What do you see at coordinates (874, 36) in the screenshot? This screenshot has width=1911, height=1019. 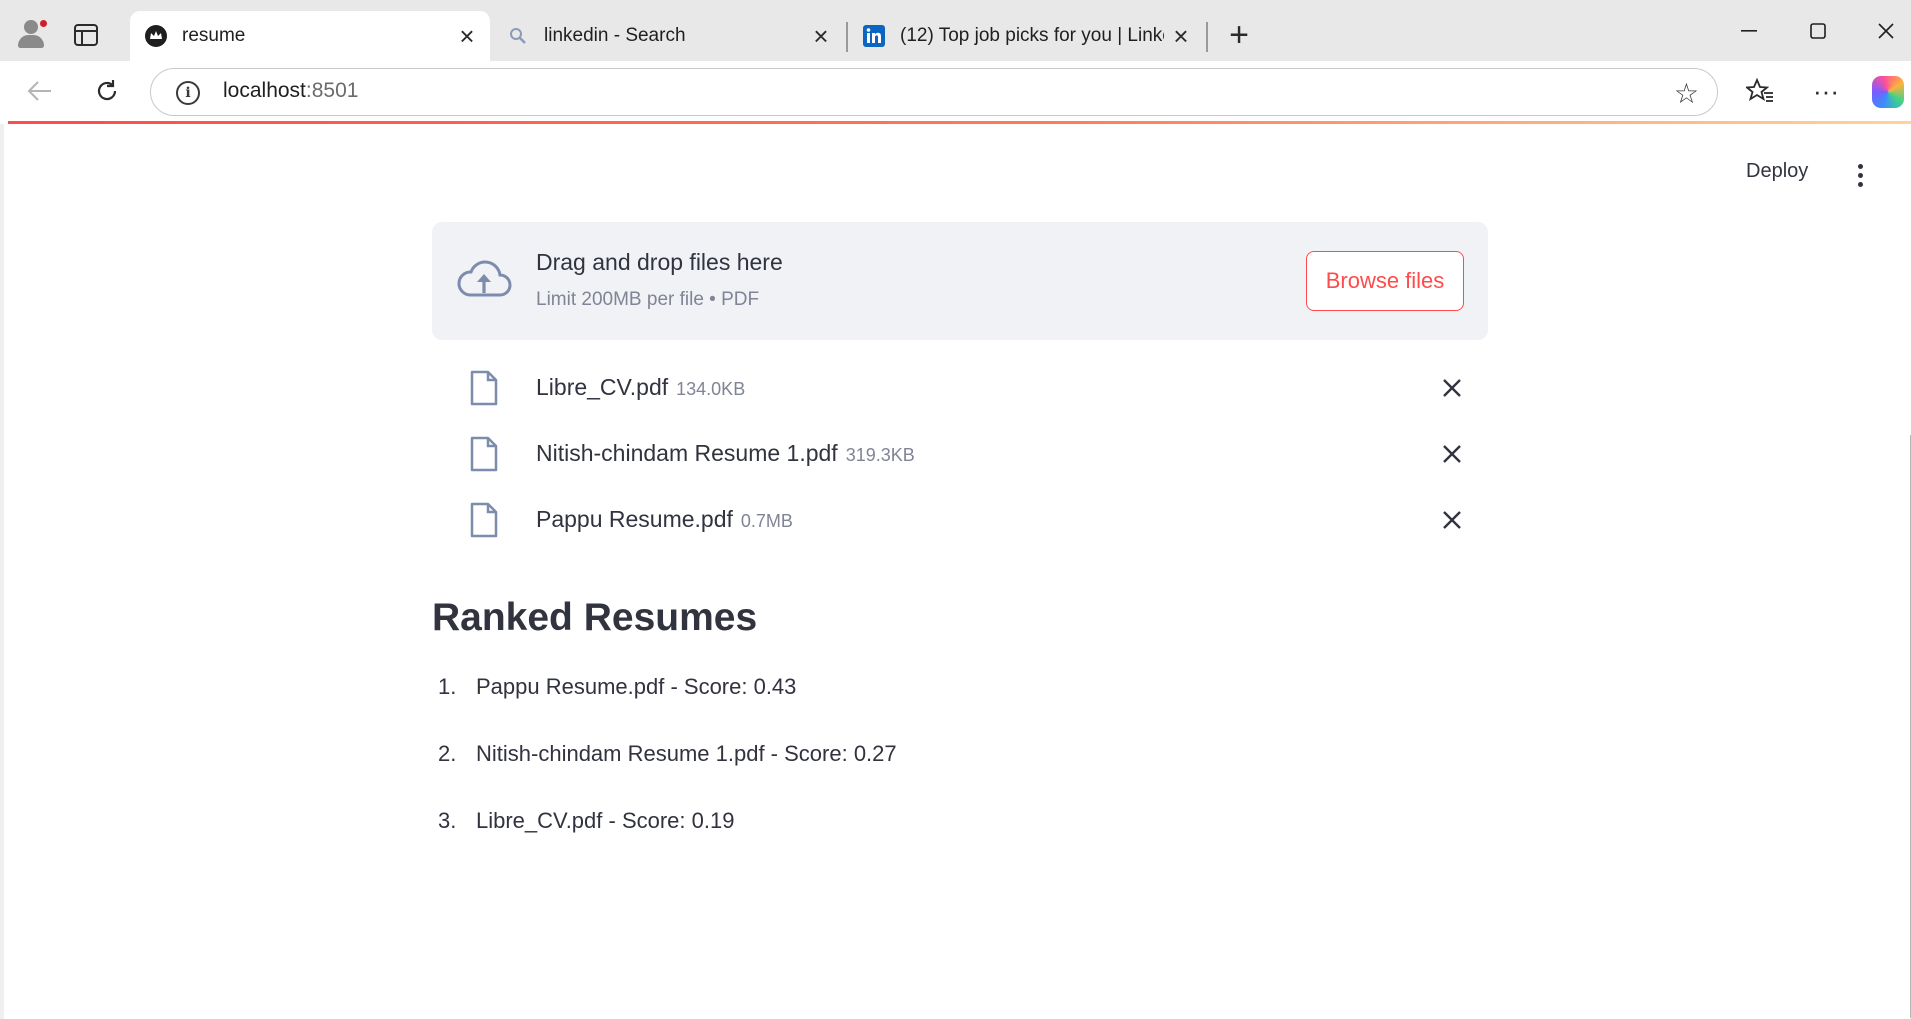 I see `linkedin-icon` at bounding box center [874, 36].